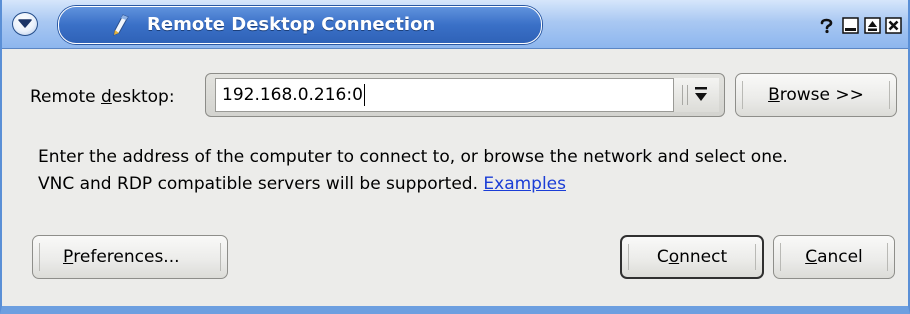 The height and width of the screenshot is (314, 910). I want to click on maximize-icon, so click(872, 25).